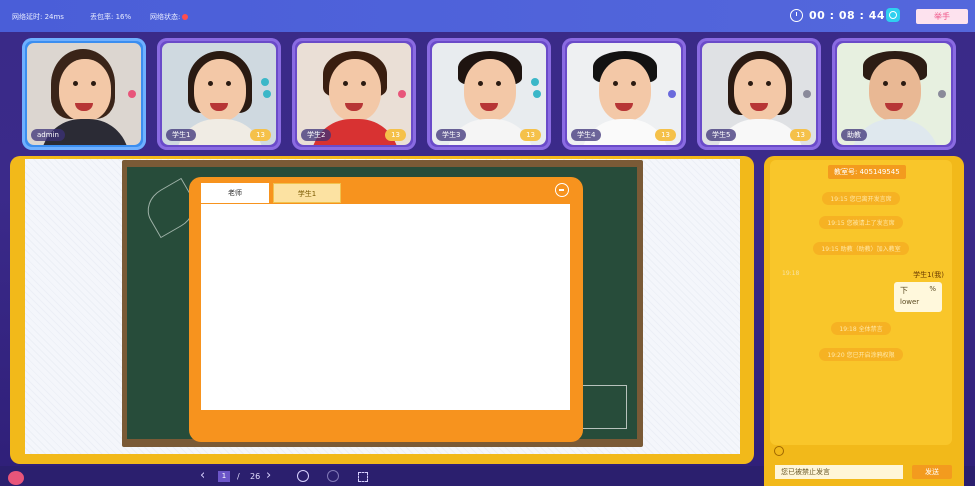 Image resolution: width=975 pixels, height=486 pixels. What do you see at coordinates (910, 302) in the screenshot?
I see `bubble-text: lower` at bounding box center [910, 302].